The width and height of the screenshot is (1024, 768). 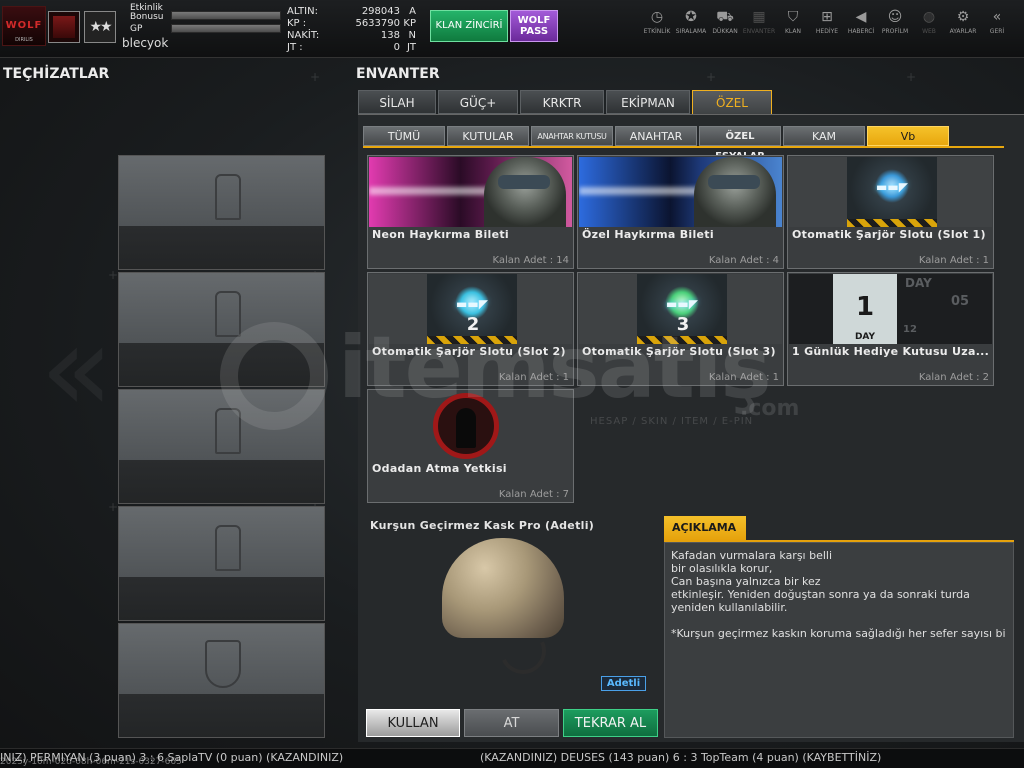 What do you see at coordinates (572, 136) in the screenshot?
I see `subtab-key-box: ANAHTAR KUTUSU` at bounding box center [572, 136].